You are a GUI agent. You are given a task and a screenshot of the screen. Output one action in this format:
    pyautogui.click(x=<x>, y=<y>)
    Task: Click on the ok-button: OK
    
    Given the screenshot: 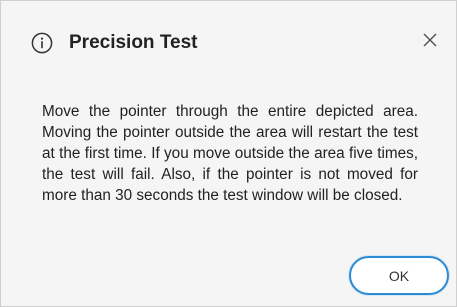 What is the action you would take?
    pyautogui.click(x=399, y=275)
    